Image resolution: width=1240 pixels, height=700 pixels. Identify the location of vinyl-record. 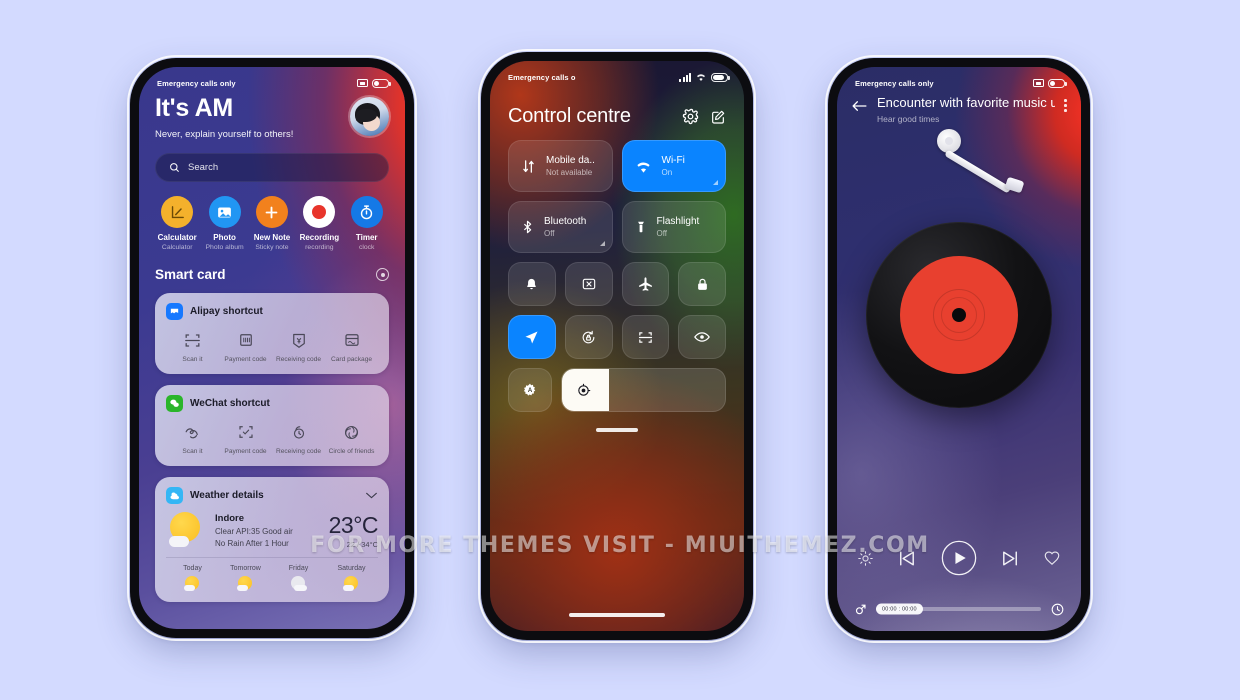
(959, 315).